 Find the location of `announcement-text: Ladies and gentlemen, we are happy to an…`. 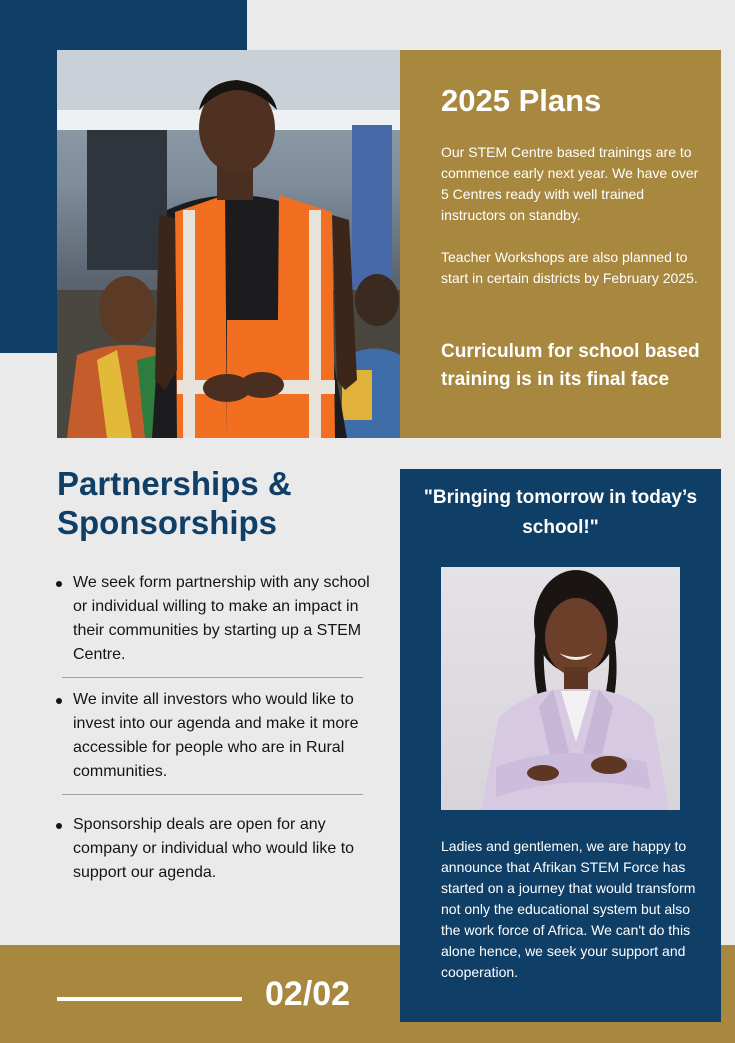

announcement-text: Ladies and gentlemen, we are happy to an… is located at coordinates (568, 909).